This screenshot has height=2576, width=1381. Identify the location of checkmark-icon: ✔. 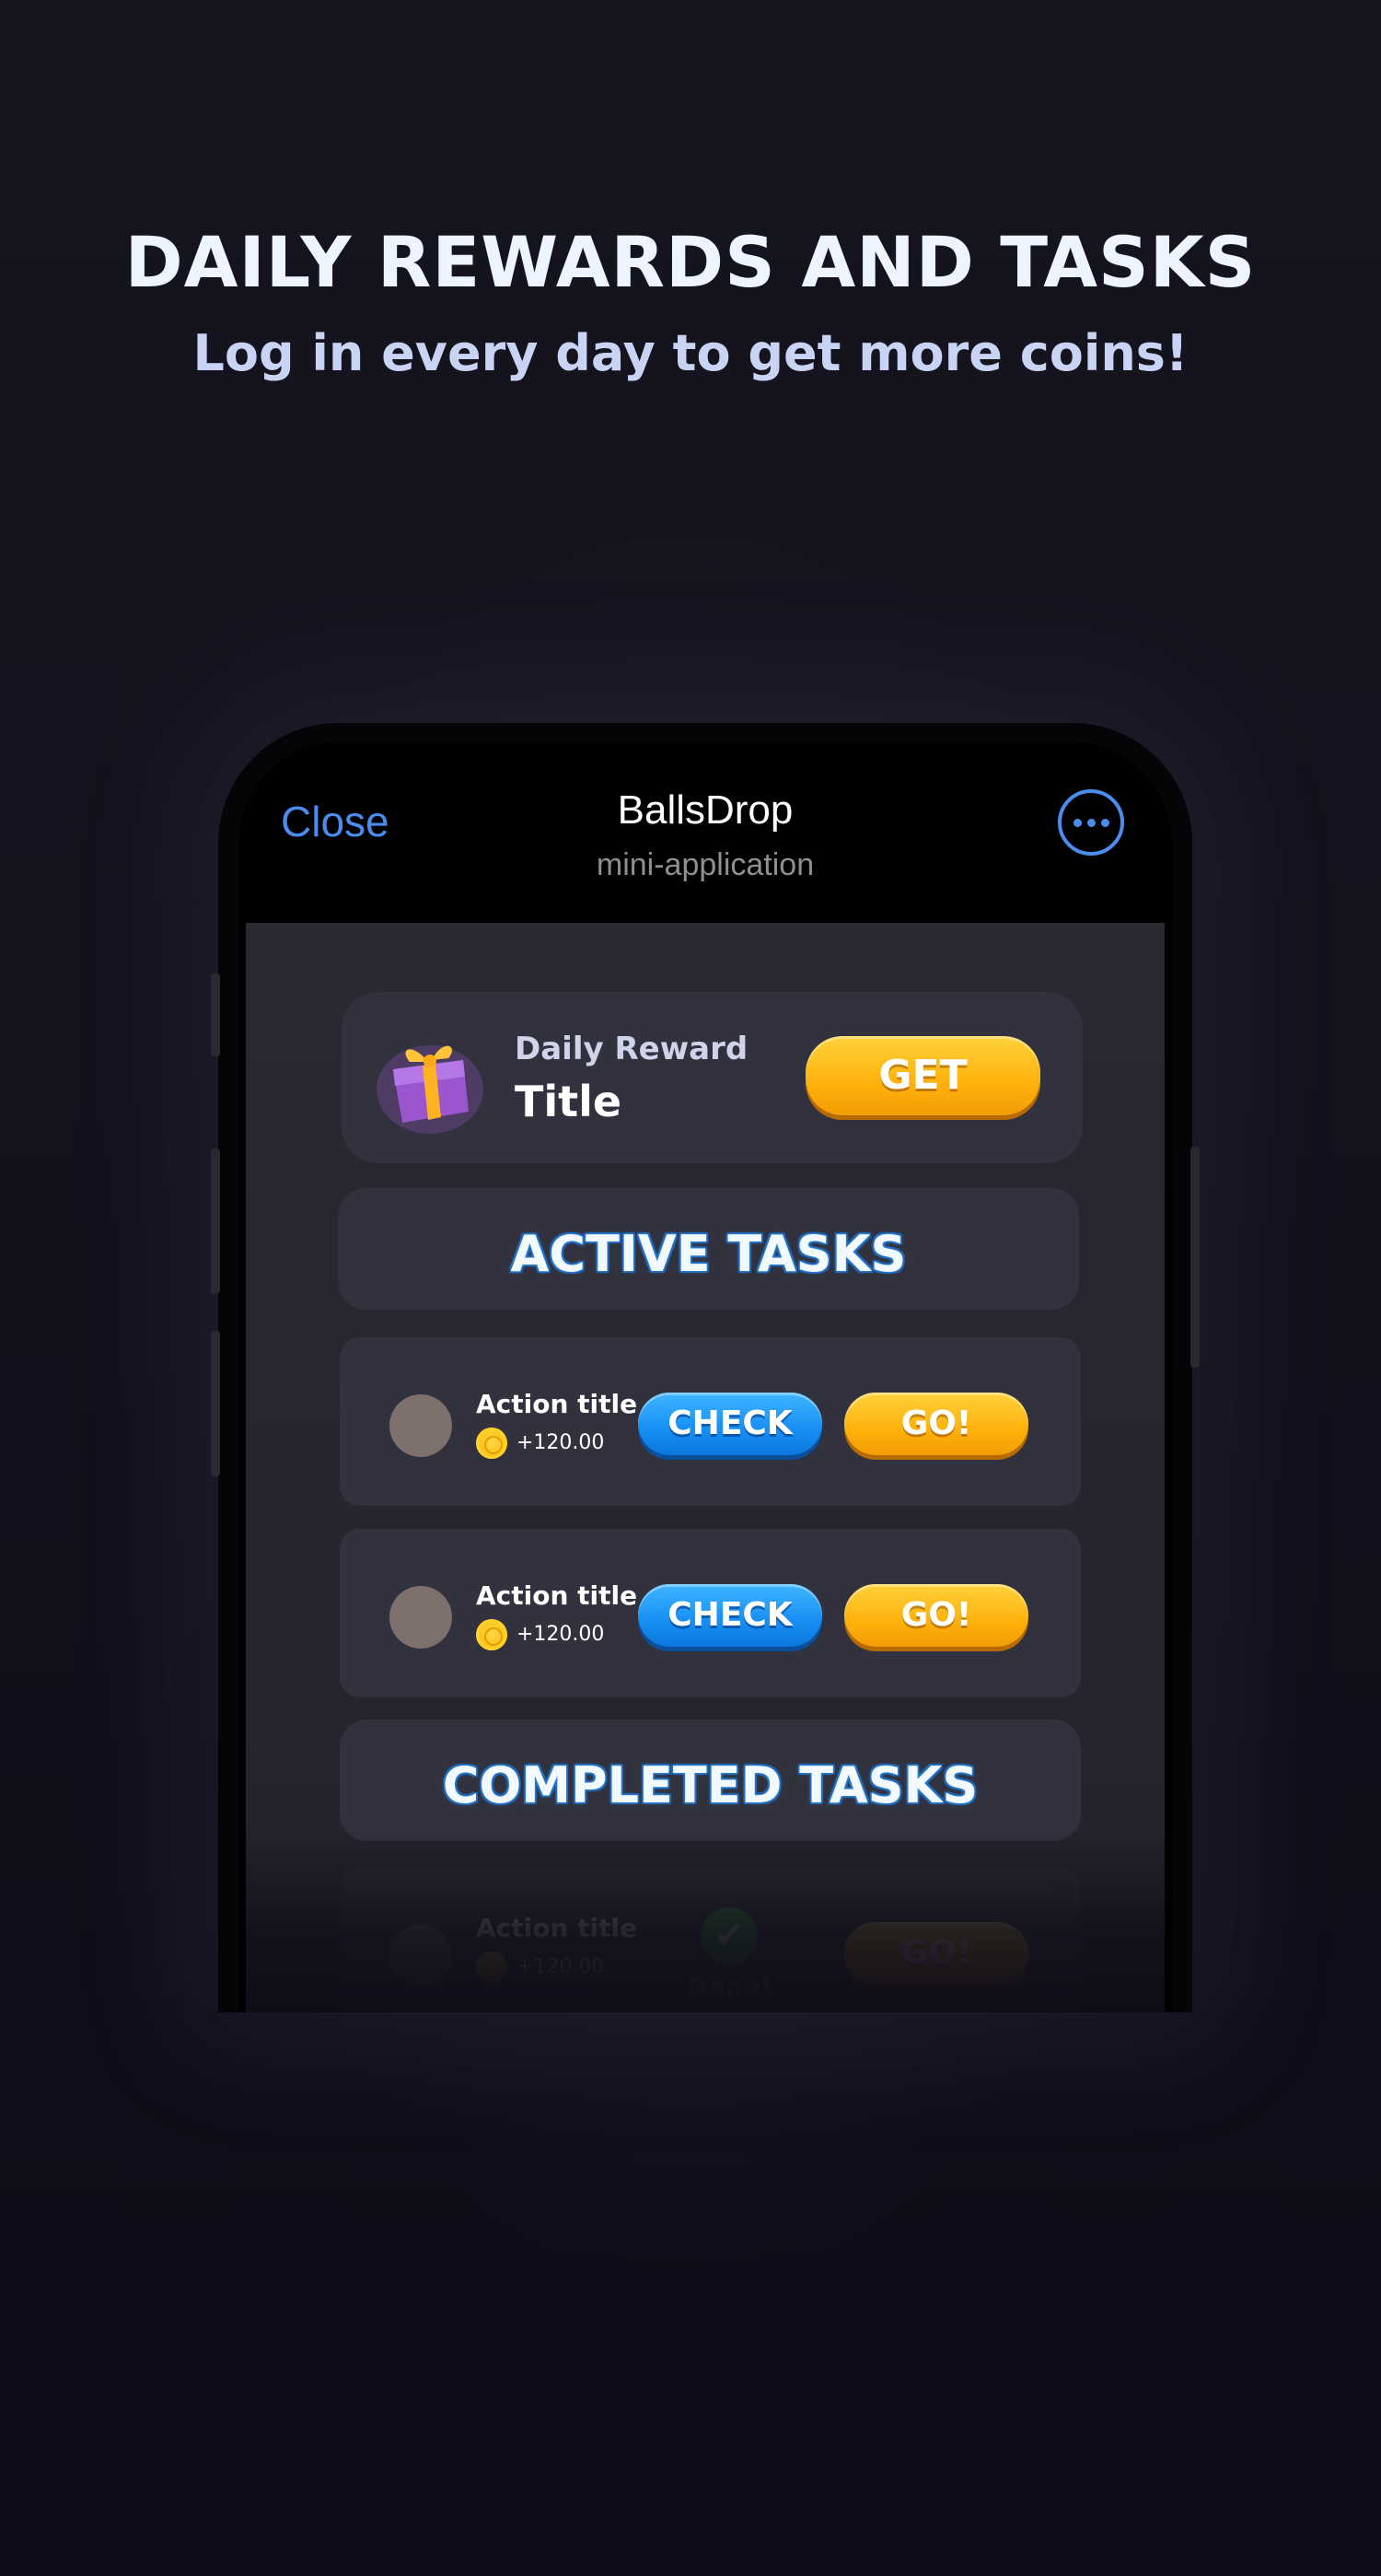
(729, 1935).